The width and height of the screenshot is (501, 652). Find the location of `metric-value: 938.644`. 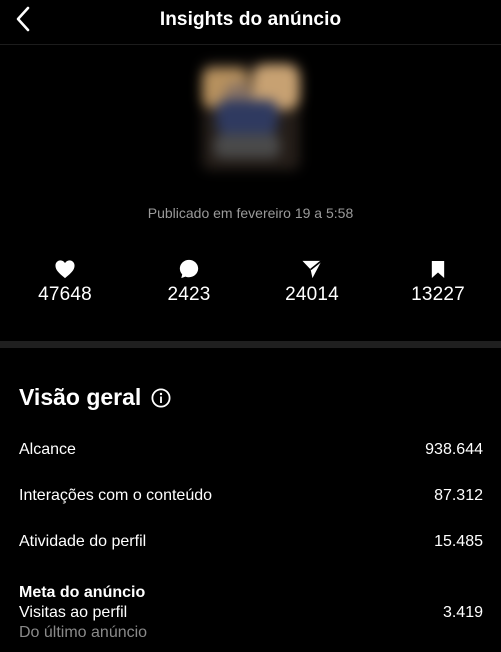

metric-value: 938.644 is located at coordinates (454, 449).